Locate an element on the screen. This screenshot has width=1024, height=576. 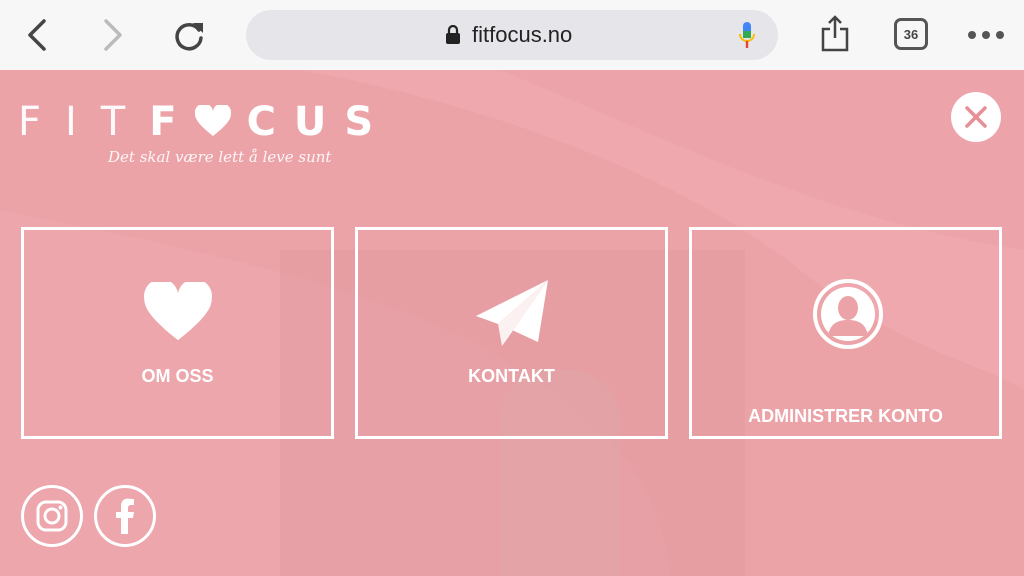
menu-tile-label: ADMINISTRER KONTO is located at coordinates (845, 416).